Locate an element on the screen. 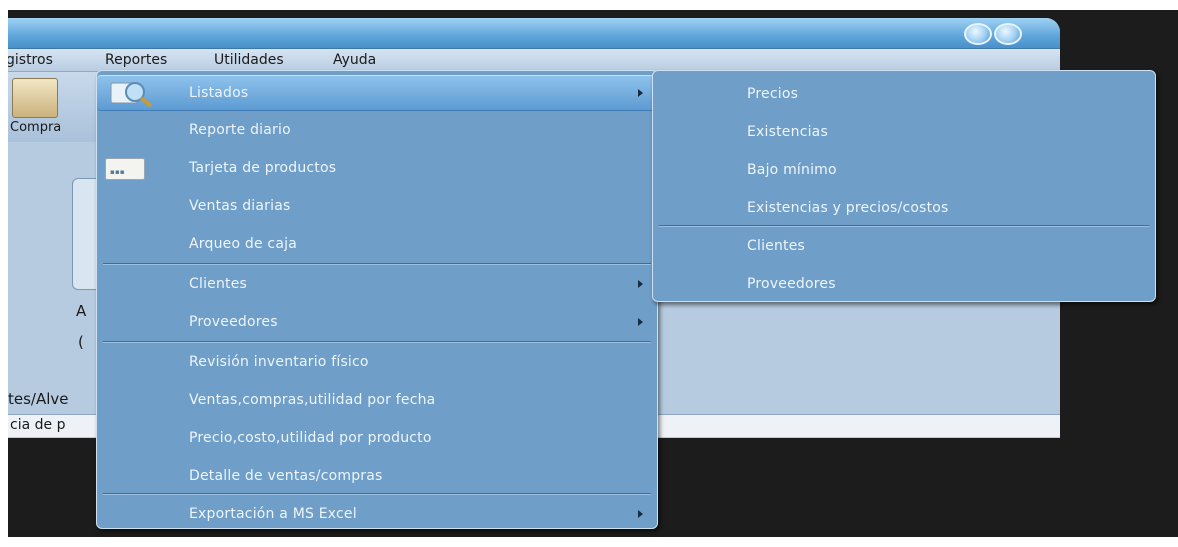 The width and height of the screenshot is (1178, 547). submenu-item-clientes: Clientes is located at coordinates (904, 246).